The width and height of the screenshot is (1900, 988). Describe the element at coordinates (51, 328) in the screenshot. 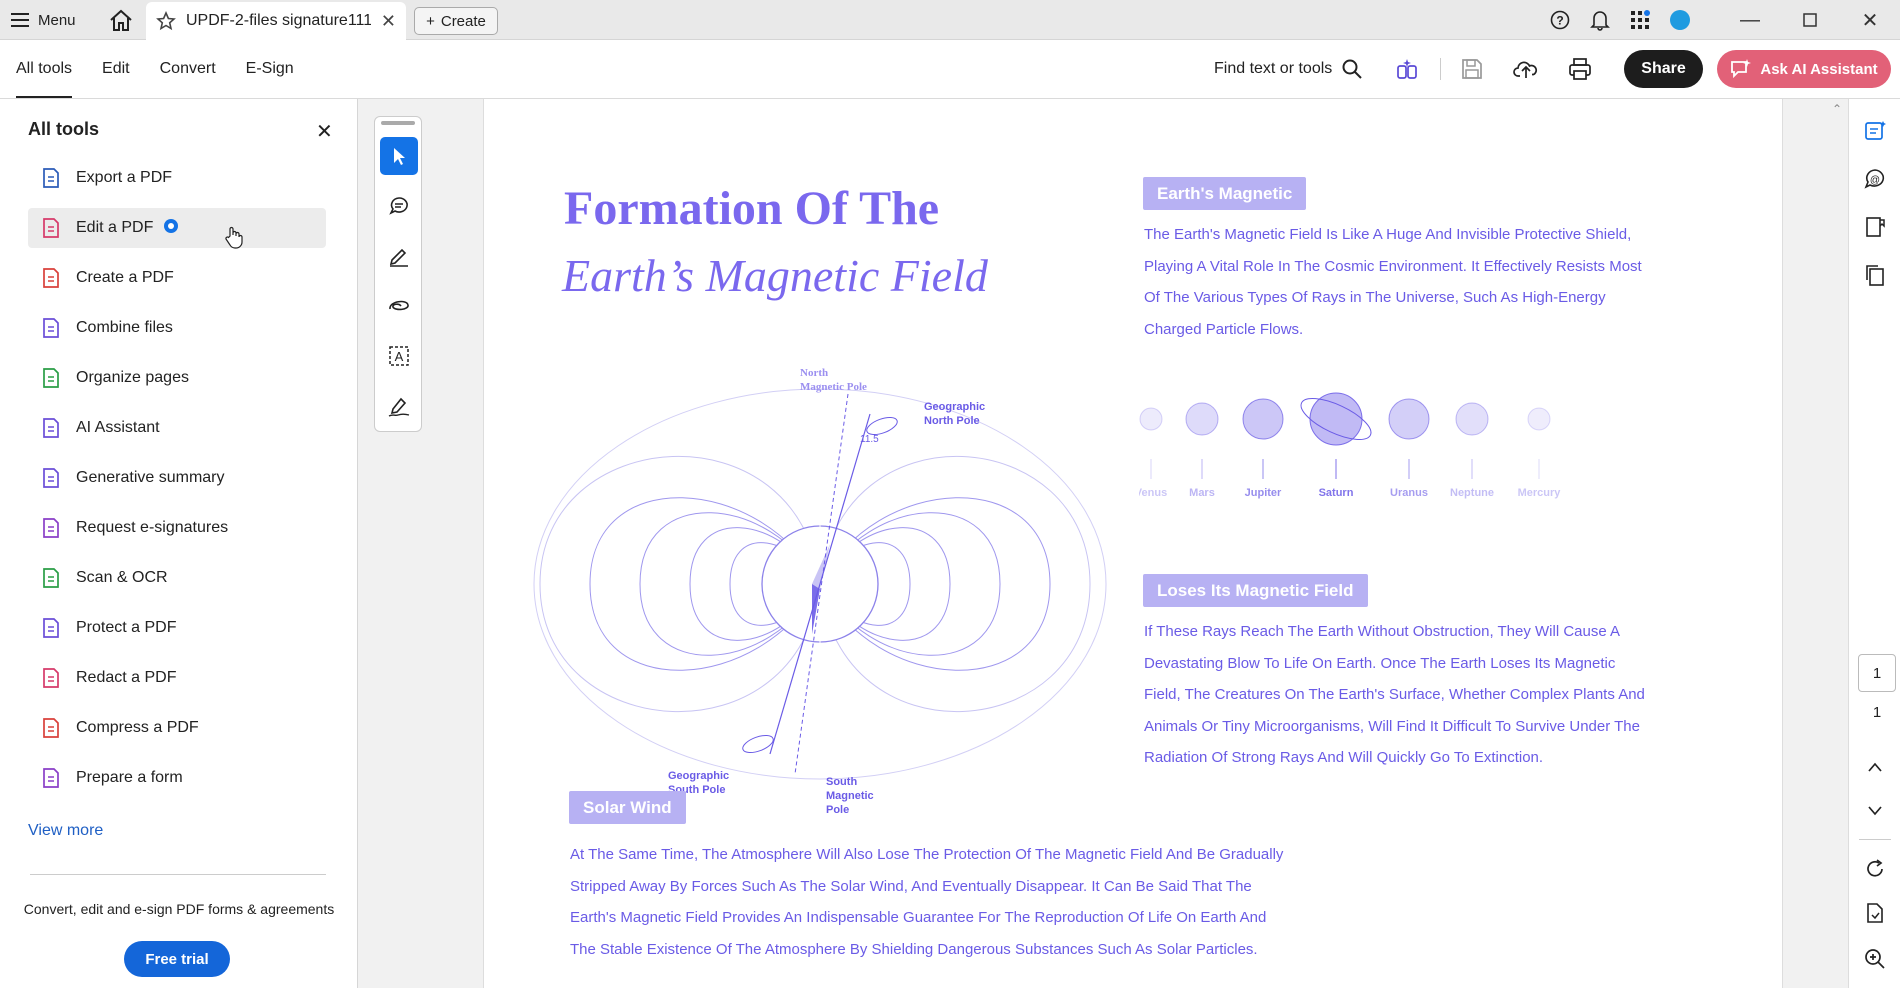

I see `combine-files-icon` at that location.